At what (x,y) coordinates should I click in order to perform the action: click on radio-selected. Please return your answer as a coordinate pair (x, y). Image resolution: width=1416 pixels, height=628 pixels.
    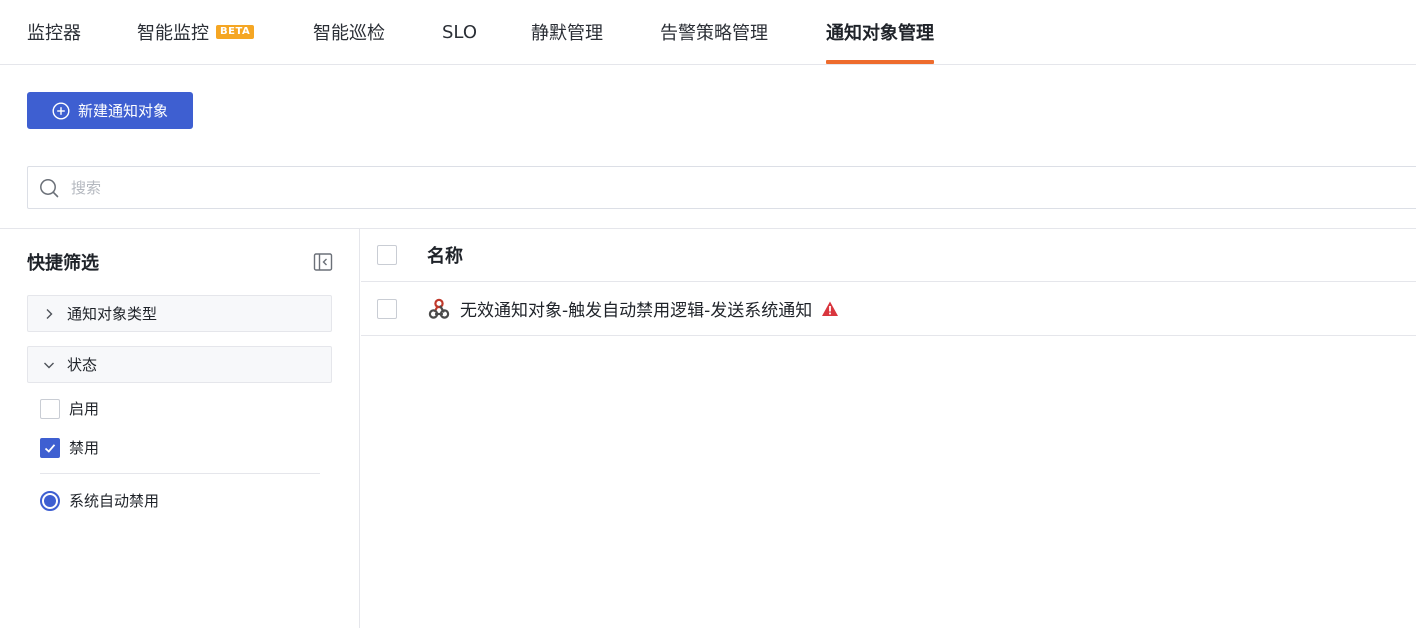
    Looking at the image, I should click on (50, 500).